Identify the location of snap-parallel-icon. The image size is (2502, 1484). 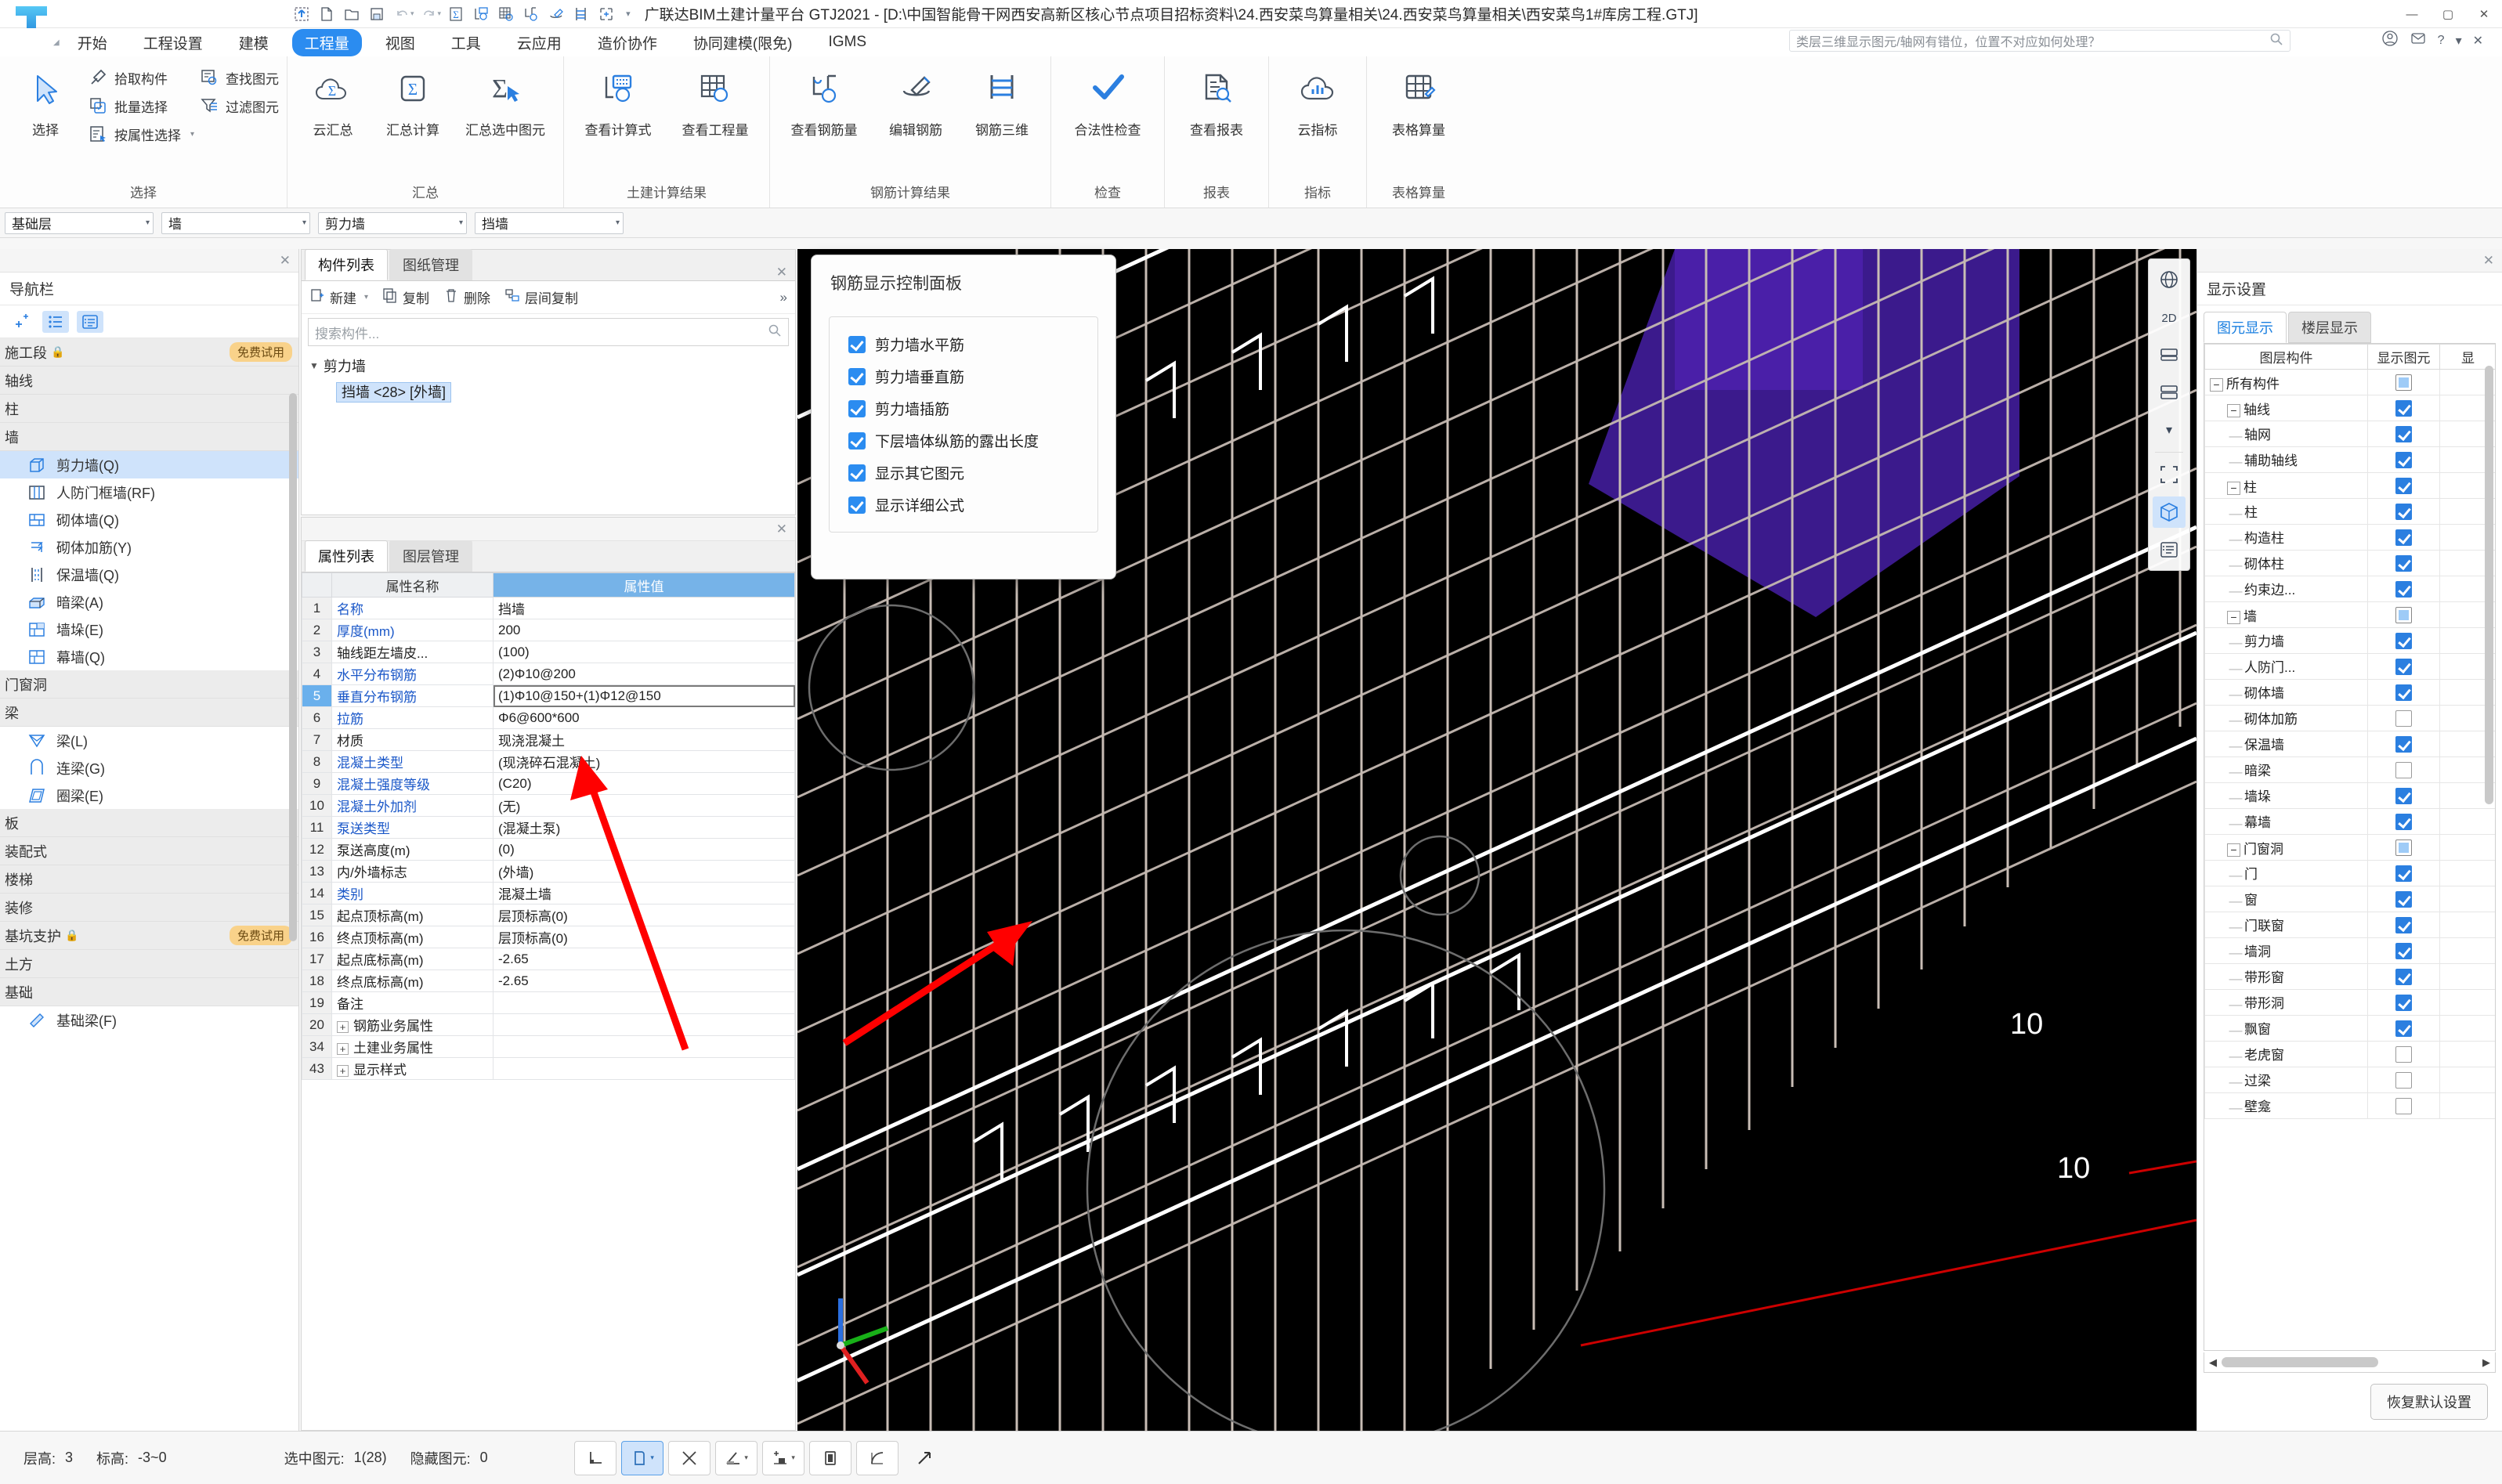
(829, 1457).